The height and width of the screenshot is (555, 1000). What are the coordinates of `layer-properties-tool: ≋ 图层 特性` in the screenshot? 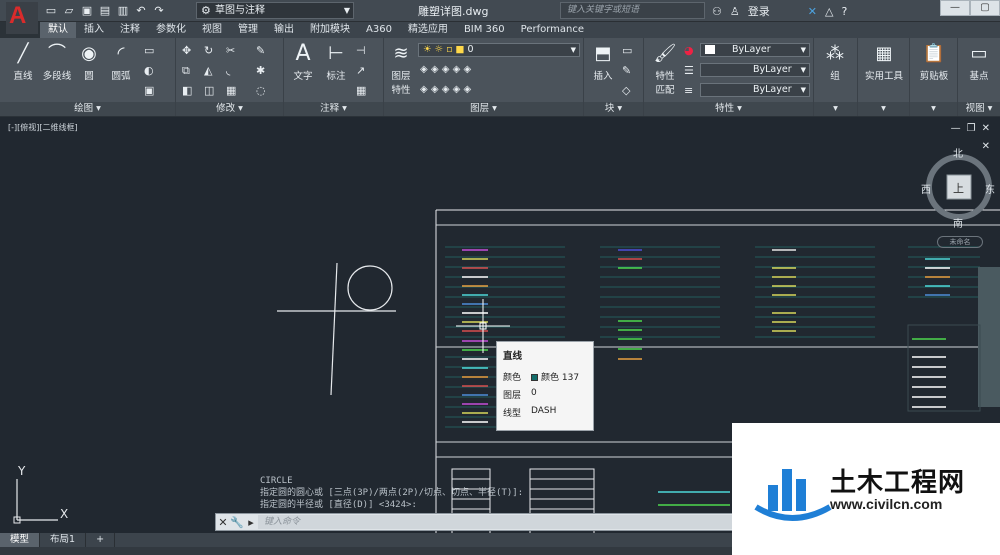 It's located at (401, 69).